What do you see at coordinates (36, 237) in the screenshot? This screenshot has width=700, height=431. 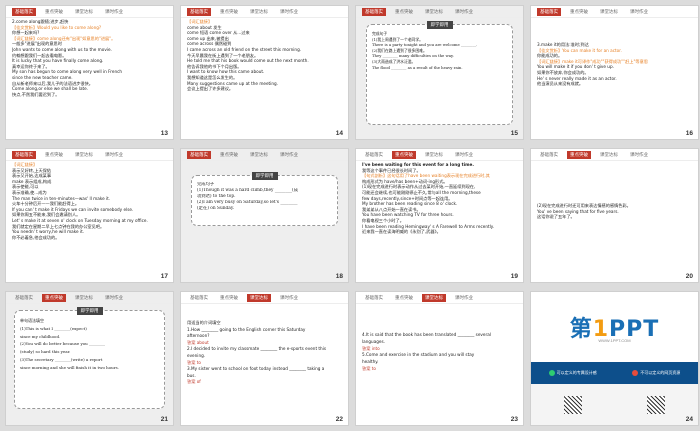 I see `text-line: 你不必着急,他会成功的。` at bounding box center [36, 237].